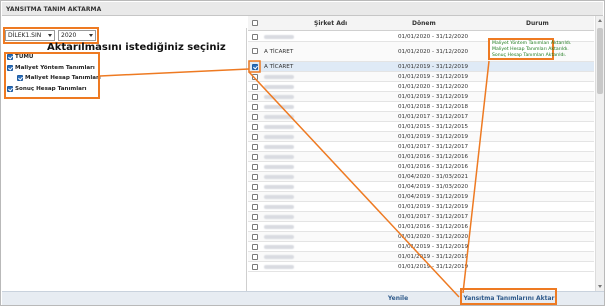  Describe the element at coordinates (600, 61) in the screenshot. I see `scrollbar-thumb` at that location.